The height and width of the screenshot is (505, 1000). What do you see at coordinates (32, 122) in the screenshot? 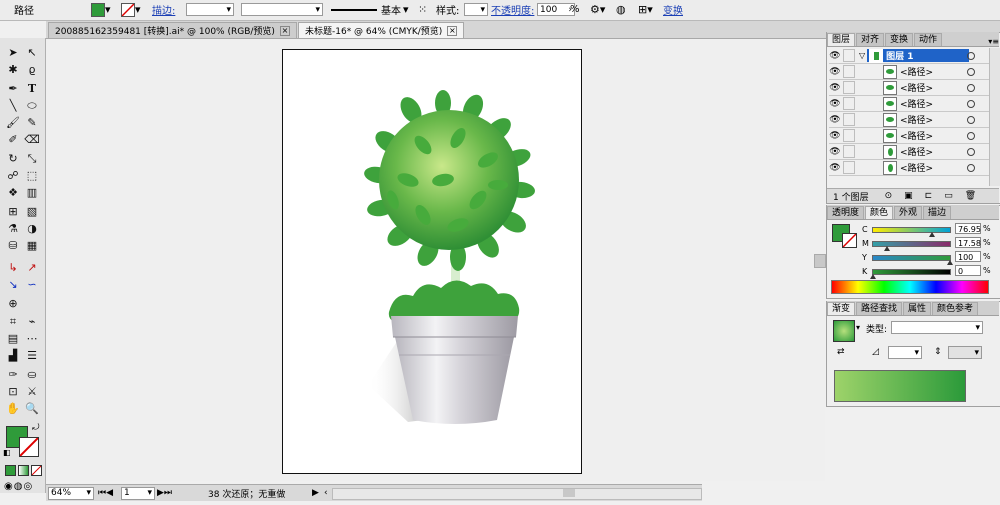
I see `pencil-tool-icon: ✎` at bounding box center [32, 122].